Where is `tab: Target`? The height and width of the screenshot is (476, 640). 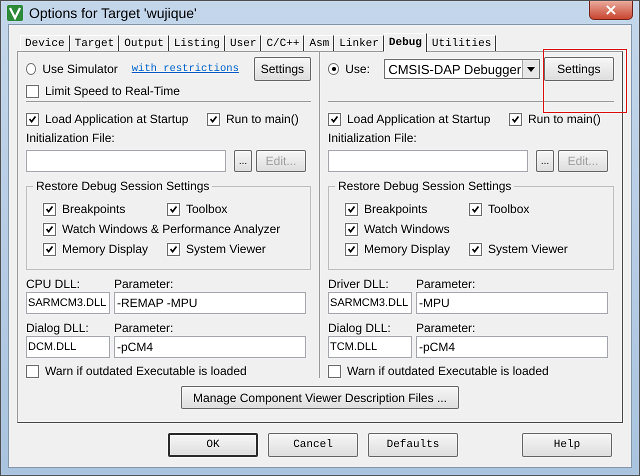 tab: Target is located at coordinates (95, 43).